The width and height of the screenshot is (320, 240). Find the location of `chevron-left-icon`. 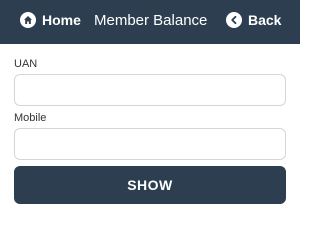

chevron-left-icon is located at coordinates (234, 20).